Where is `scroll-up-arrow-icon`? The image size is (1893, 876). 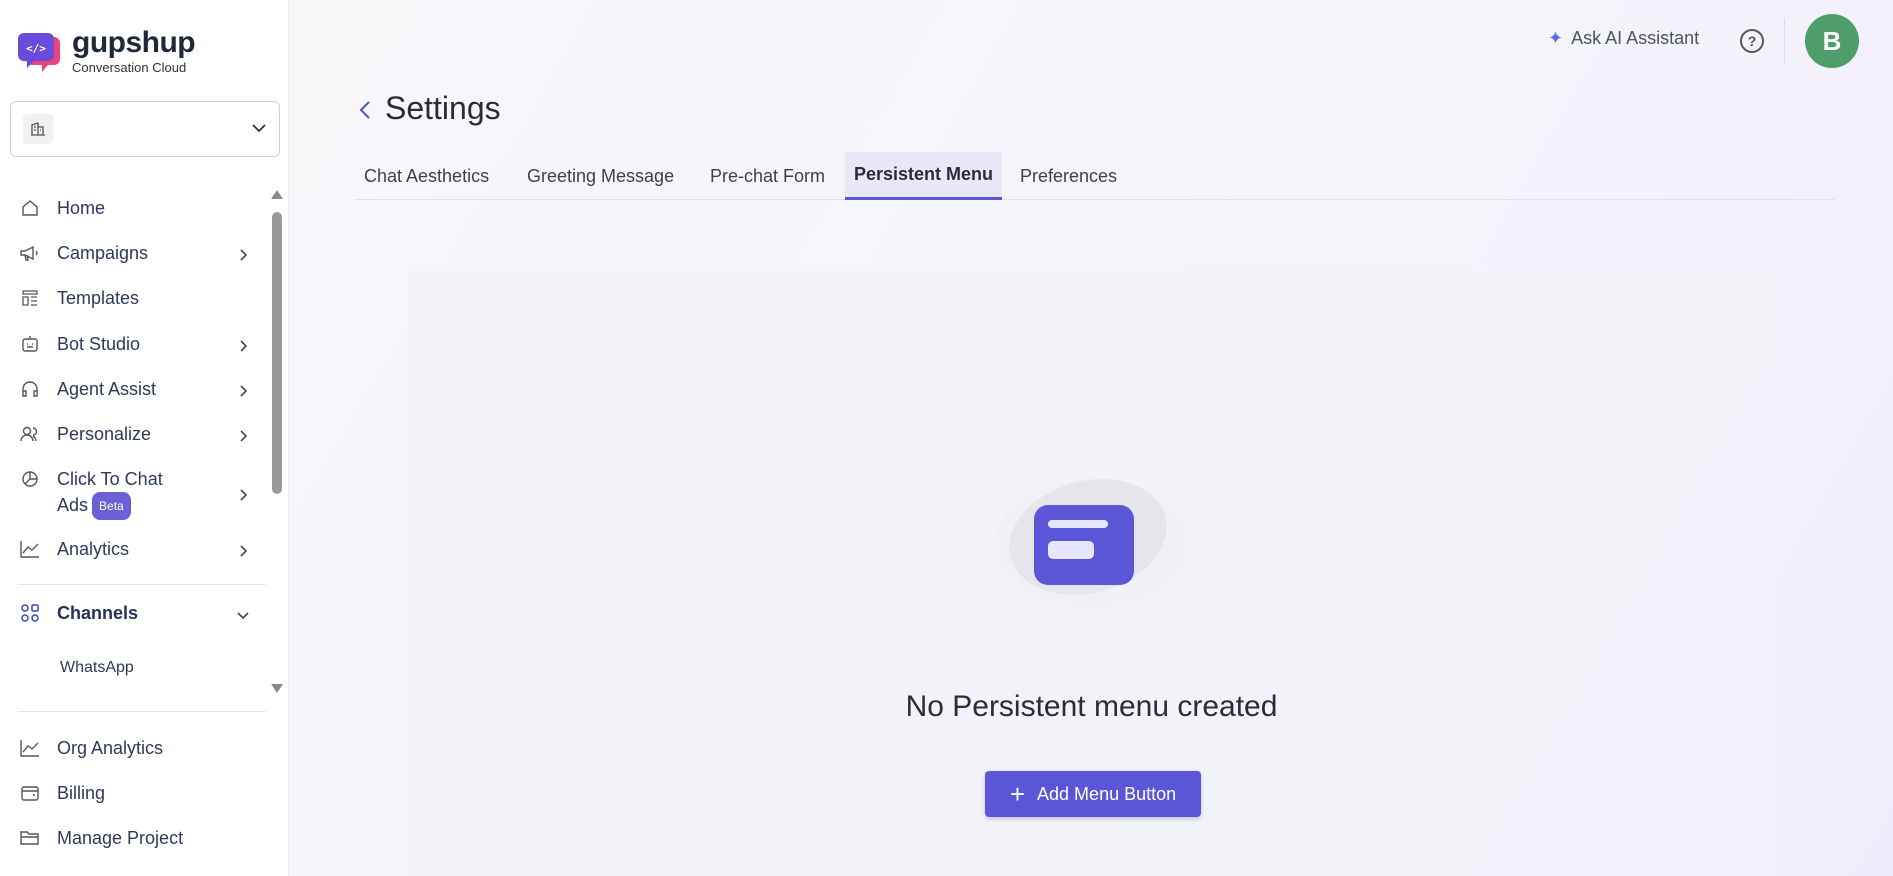 scroll-up-arrow-icon is located at coordinates (277, 194).